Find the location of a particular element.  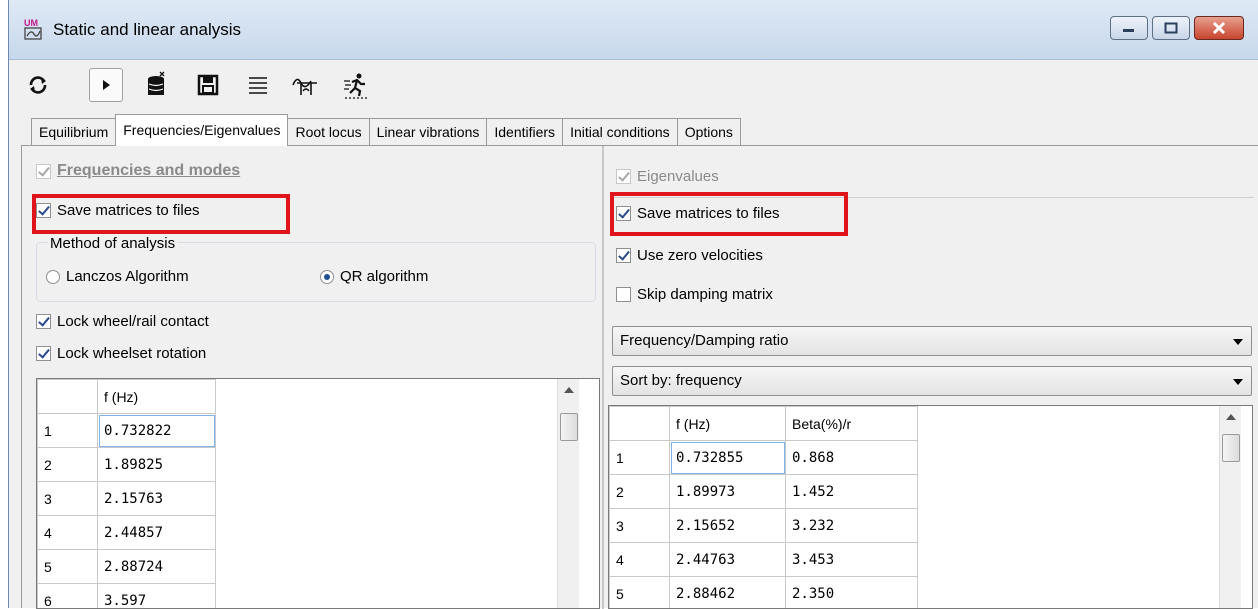

beta-cell: 3.232 is located at coordinates (852, 526).